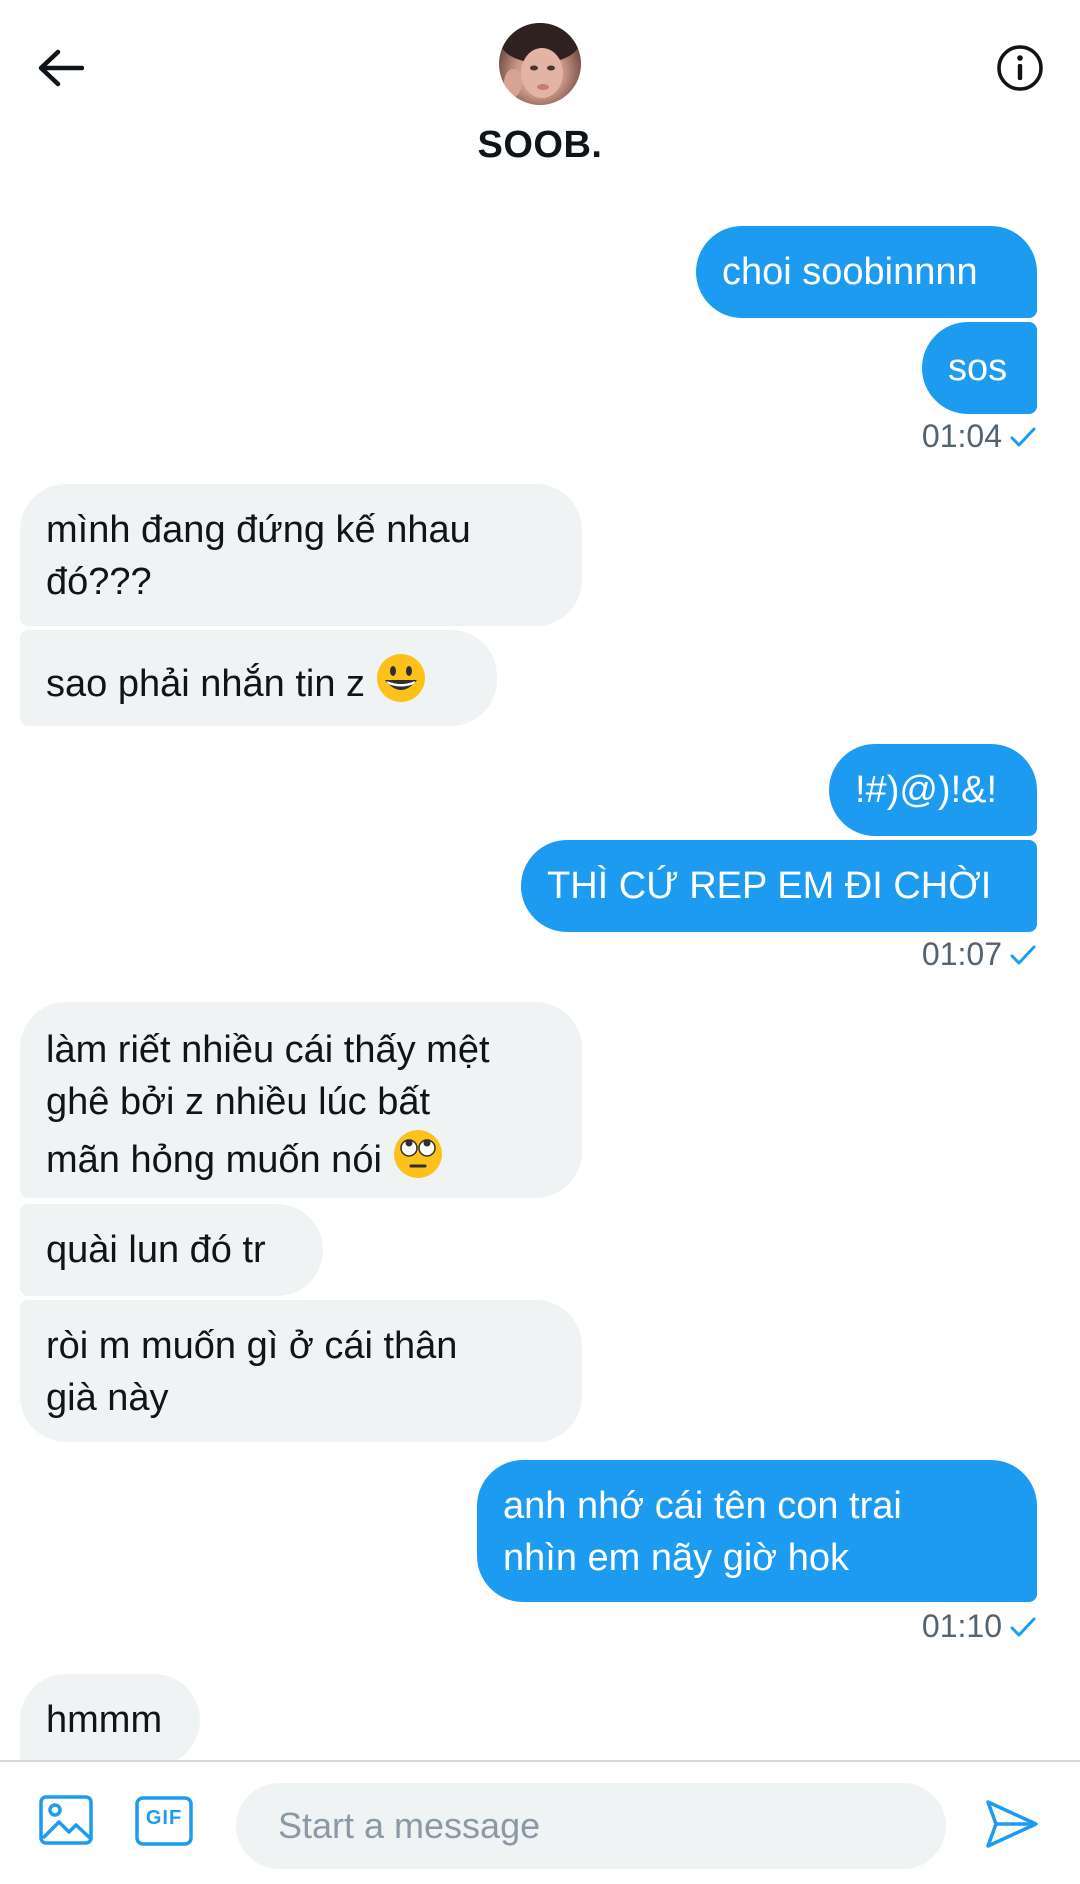 The image size is (1080, 1884). I want to click on add-photo-button, so click(66, 1820).